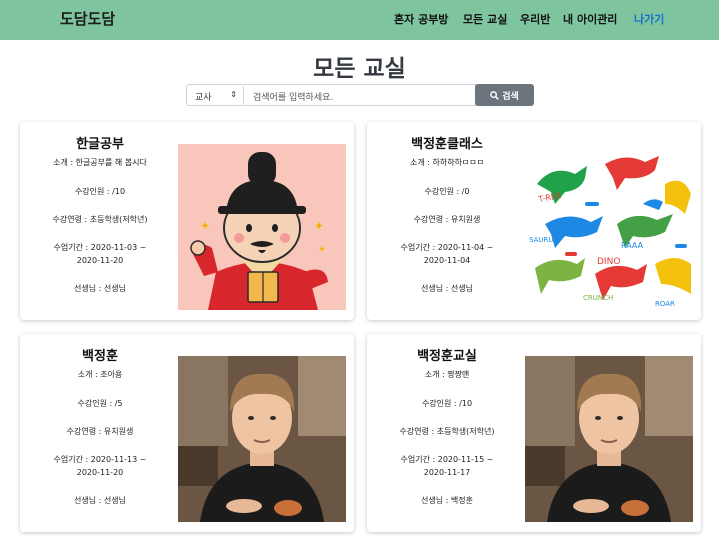 This screenshot has width=719, height=544. I want to click on search-input: 검색어를 입력하세요., so click(360, 95).